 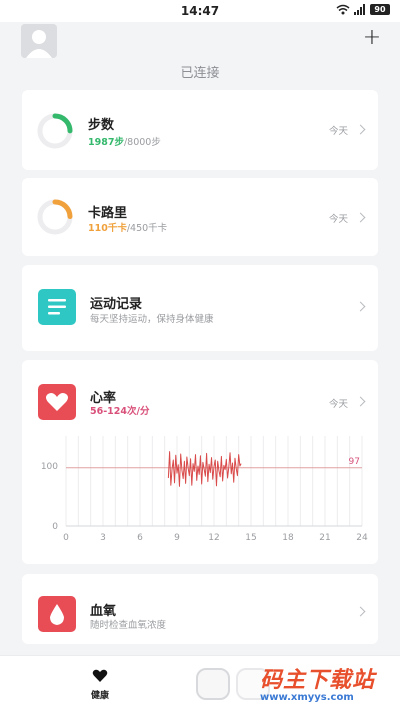 I want to click on x-tick-label: 12, so click(x=213, y=538).